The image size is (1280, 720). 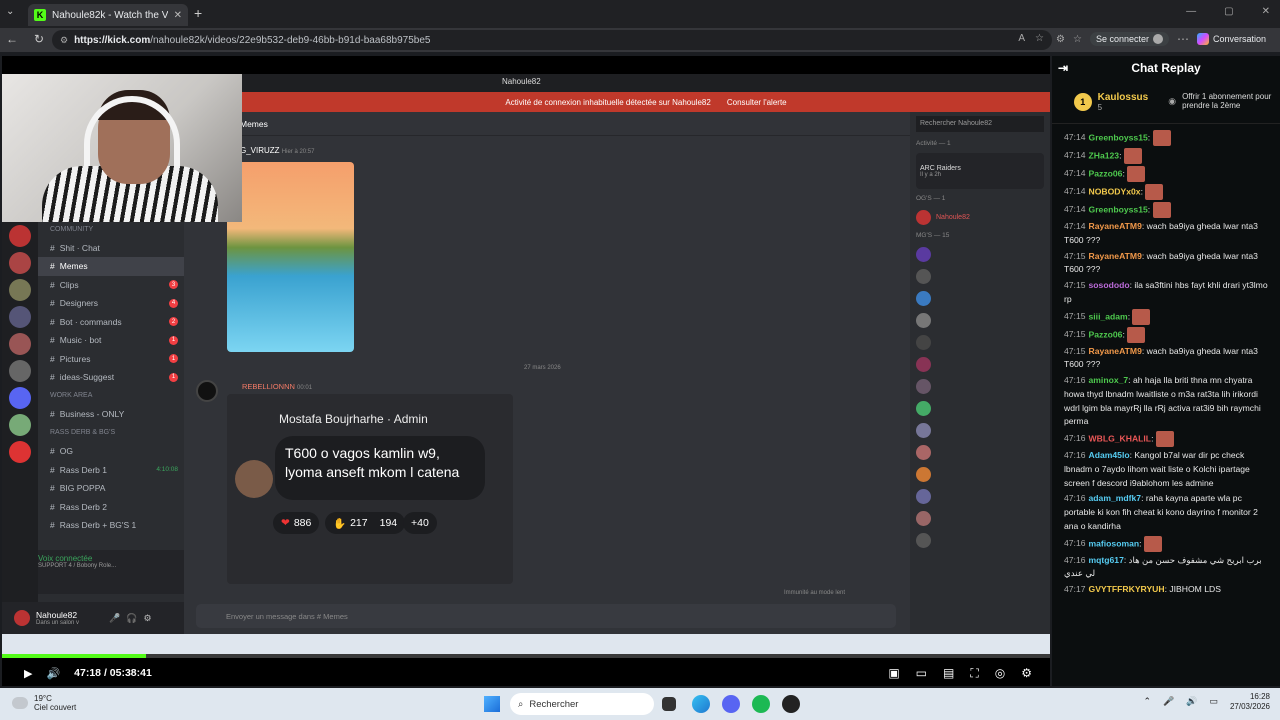 What do you see at coordinates (1266, 11) in the screenshot?
I see `close-window-icon: ✕` at bounding box center [1266, 11].